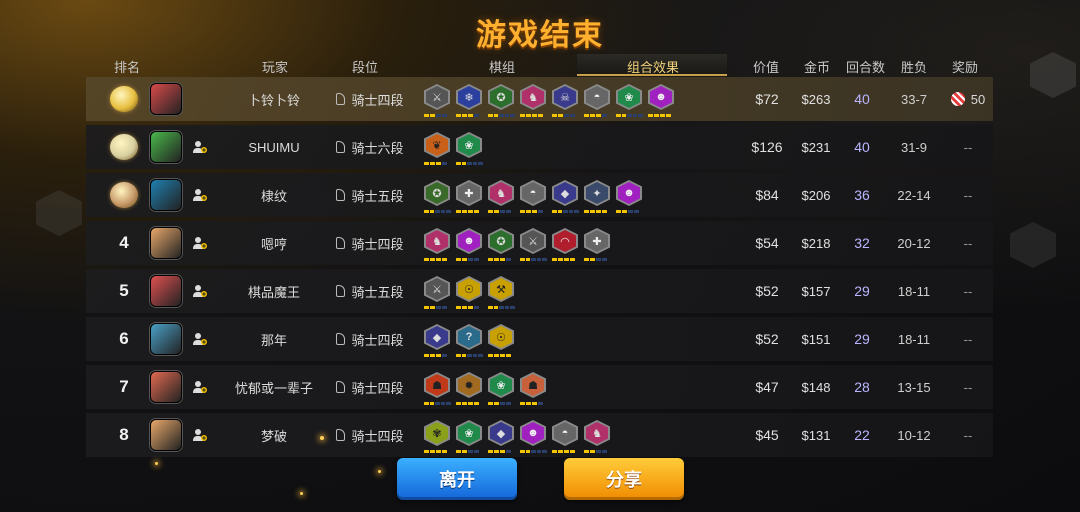 The image size is (1080, 512). I want to click on synergy-icon: ◠, so click(565, 243).